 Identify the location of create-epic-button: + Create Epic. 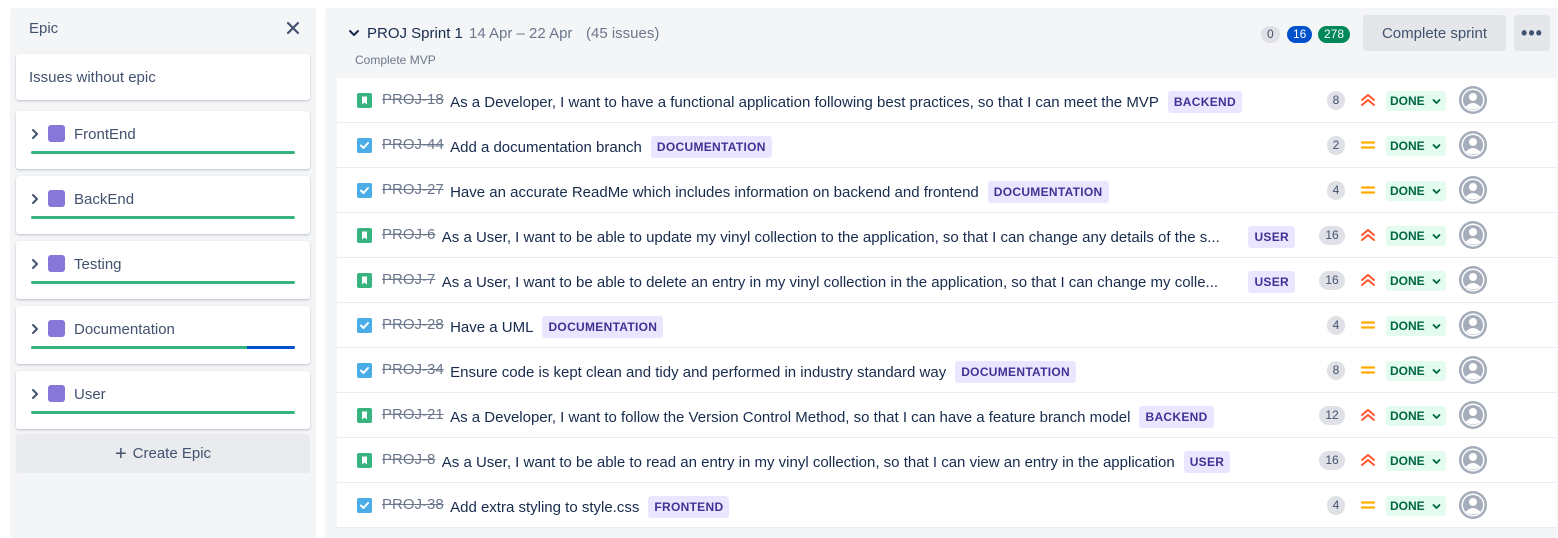
(163, 453).